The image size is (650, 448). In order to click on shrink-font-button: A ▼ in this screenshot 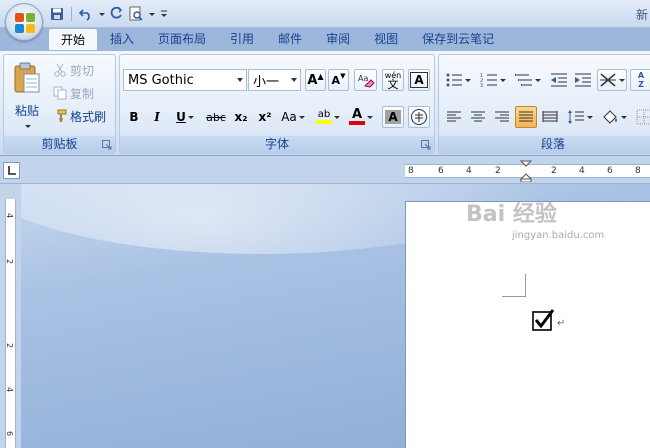, I will do `click(338, 80)`.